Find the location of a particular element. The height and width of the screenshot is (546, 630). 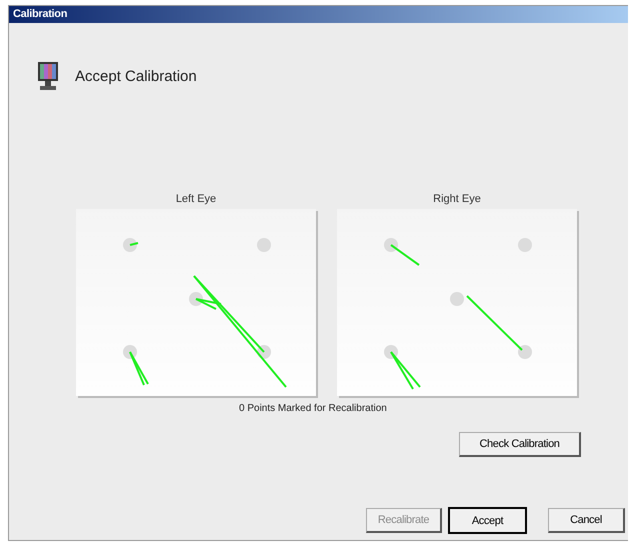

window-title: Calibration is located at coordinates (318, 14).